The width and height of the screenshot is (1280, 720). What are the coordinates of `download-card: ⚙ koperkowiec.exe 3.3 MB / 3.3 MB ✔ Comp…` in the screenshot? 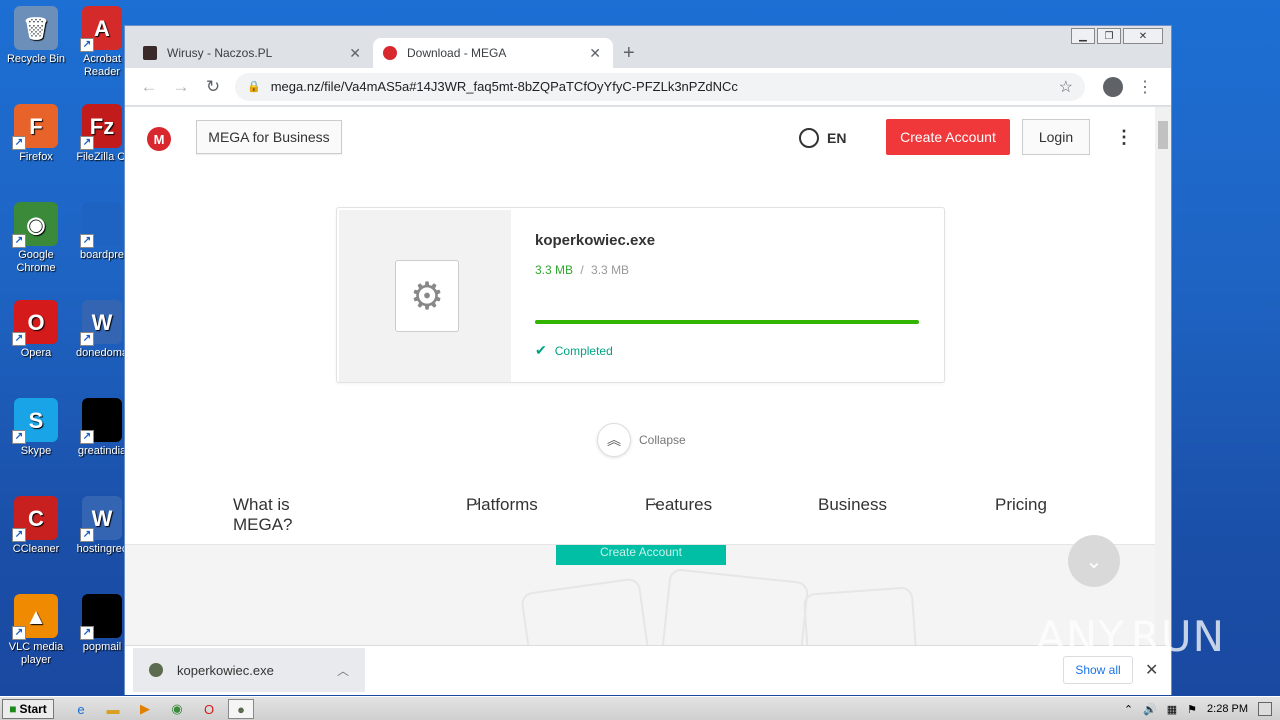 It's located at (640, 295).